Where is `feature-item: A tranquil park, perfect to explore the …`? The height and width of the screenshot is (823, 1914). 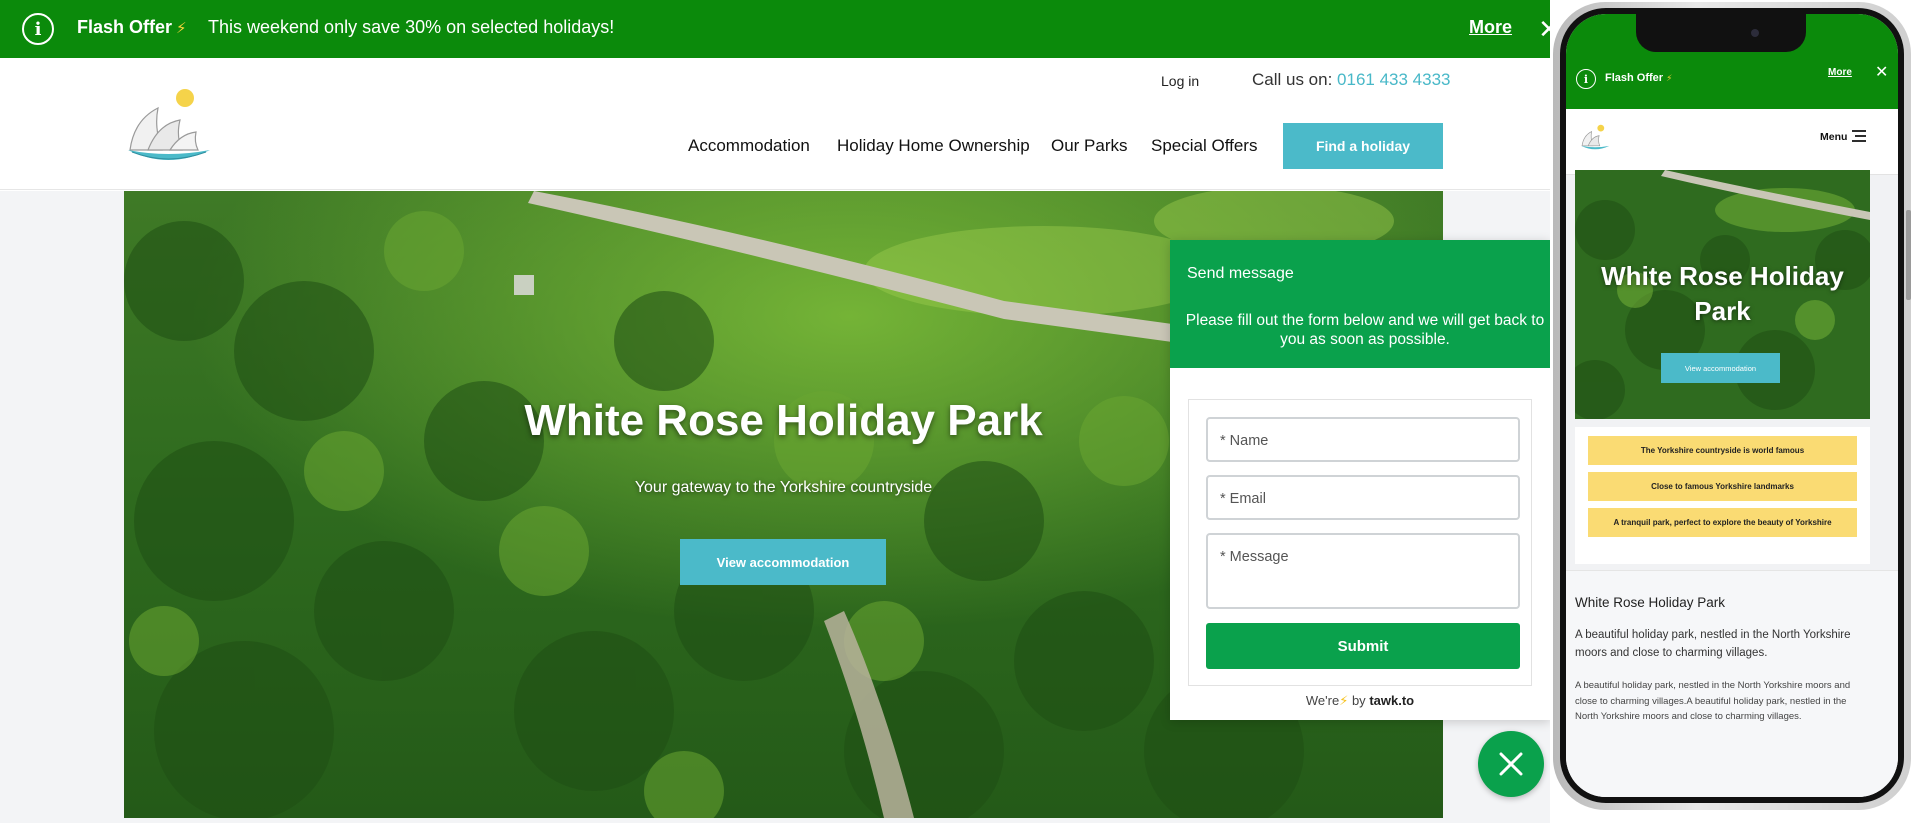 feature-item: A tranquil park, perfect to explore the … is located at coordinates (1722, 522).